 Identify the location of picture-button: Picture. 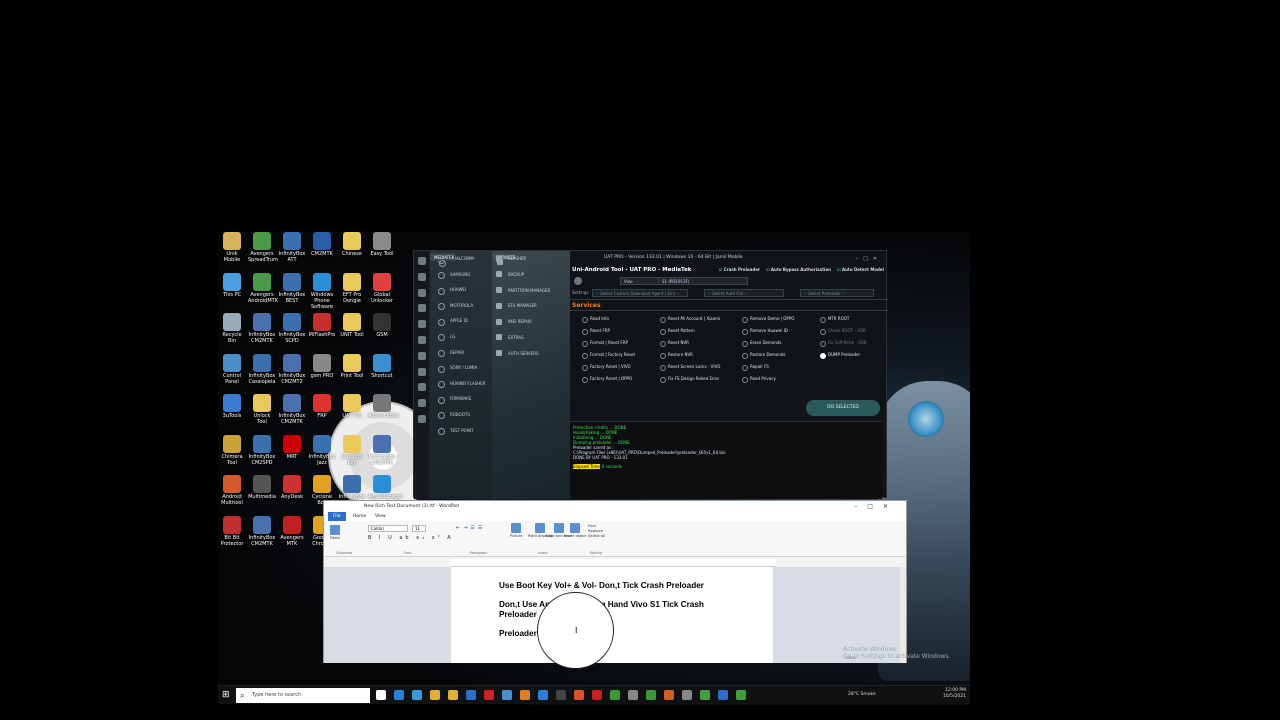
(516, 530).